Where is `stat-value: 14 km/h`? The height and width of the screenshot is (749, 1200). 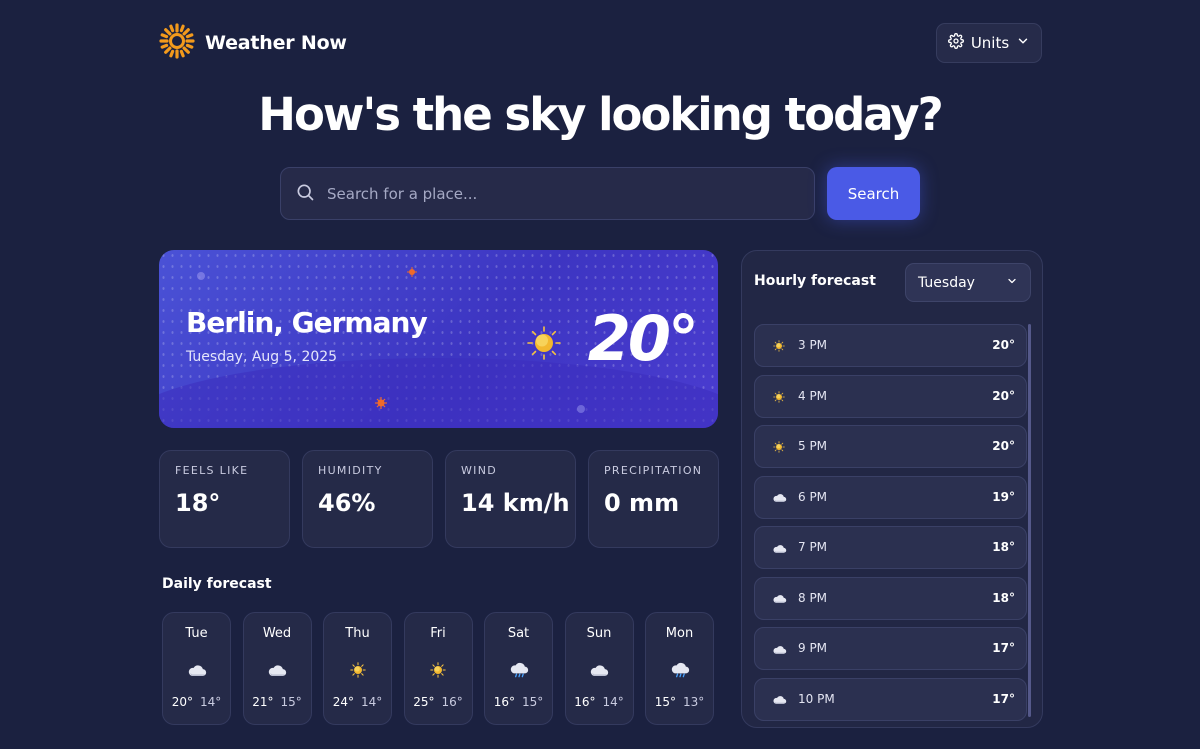
stat-value: 14 km/h is located at coordinates (515, 503).